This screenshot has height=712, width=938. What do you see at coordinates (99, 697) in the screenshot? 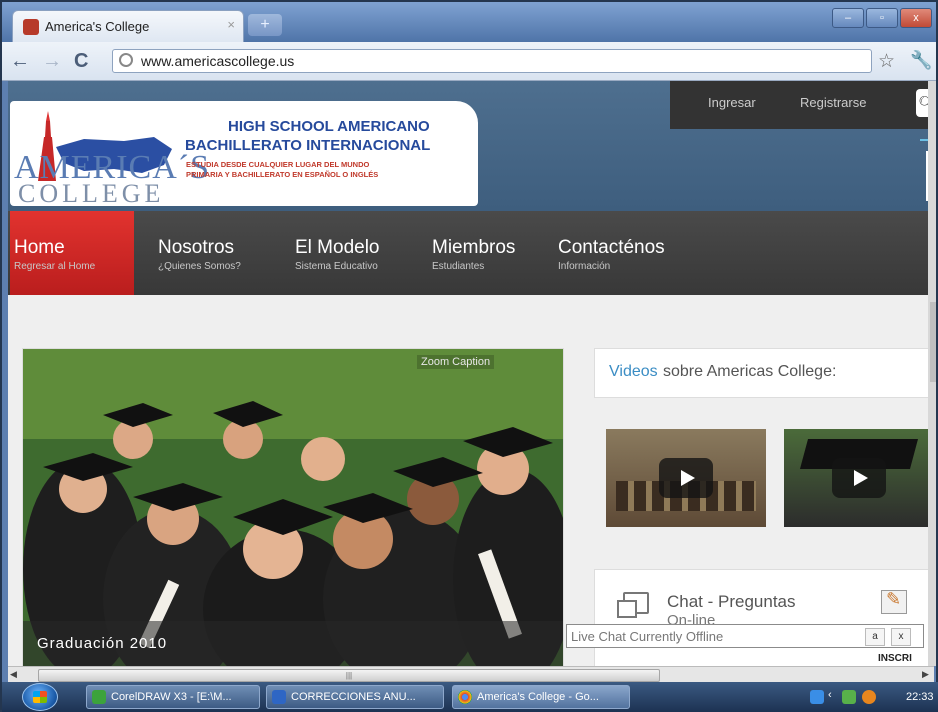
I see `coreldraw-icon` at bounding box center [99, 697].